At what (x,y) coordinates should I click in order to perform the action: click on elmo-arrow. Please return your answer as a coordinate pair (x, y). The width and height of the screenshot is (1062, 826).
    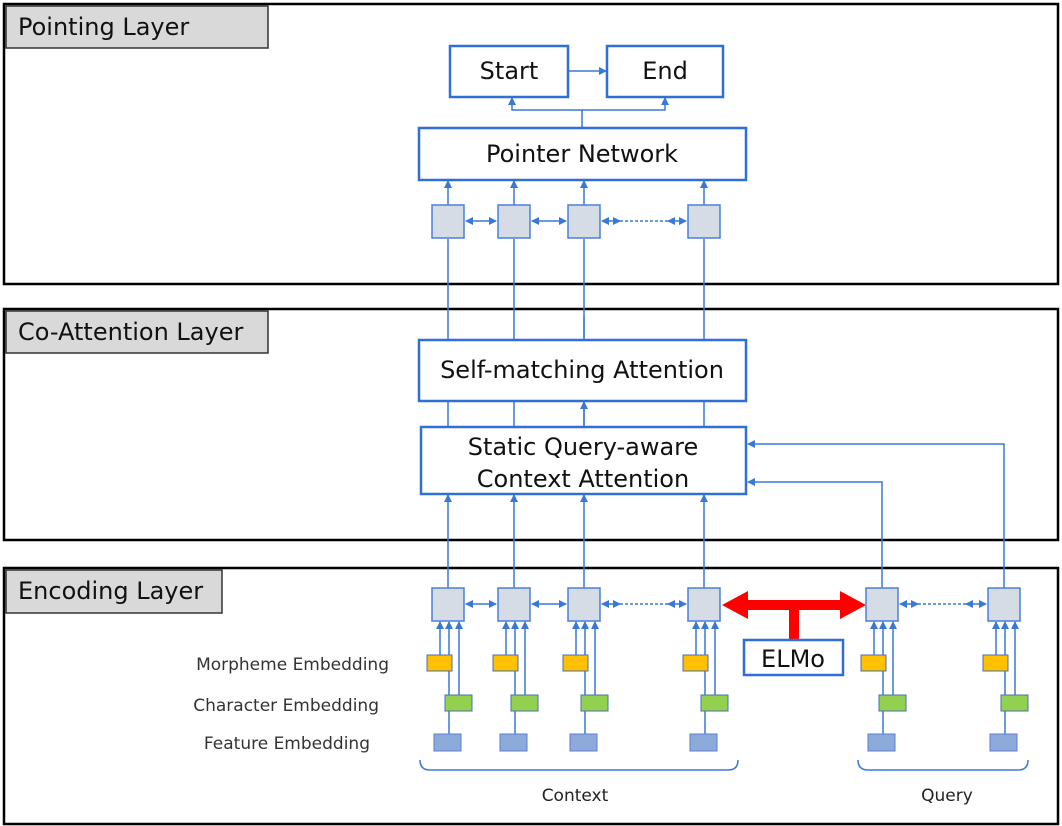
    Looking at the image, I should click on (794, 615).